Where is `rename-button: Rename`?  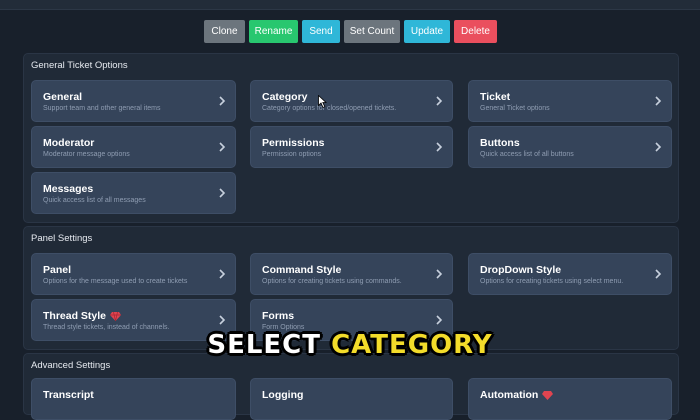
rename-button: Rename is located at coordinates (273, 31).